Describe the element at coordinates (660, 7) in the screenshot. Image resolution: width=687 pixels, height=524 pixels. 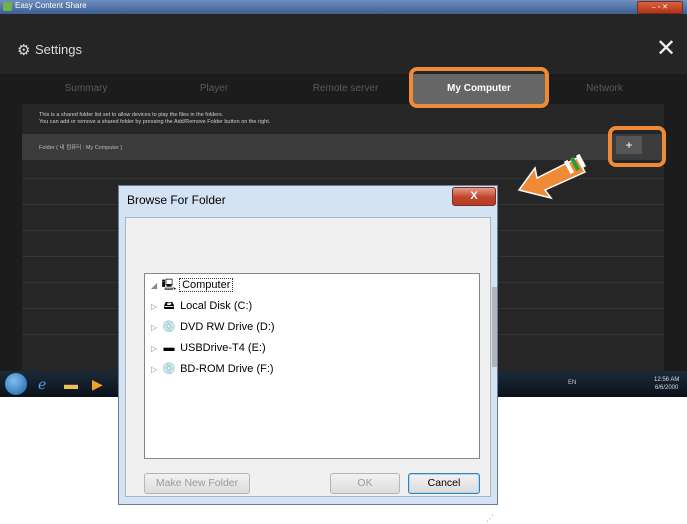
I see `window-controls: – ▫ ✕` at that location.